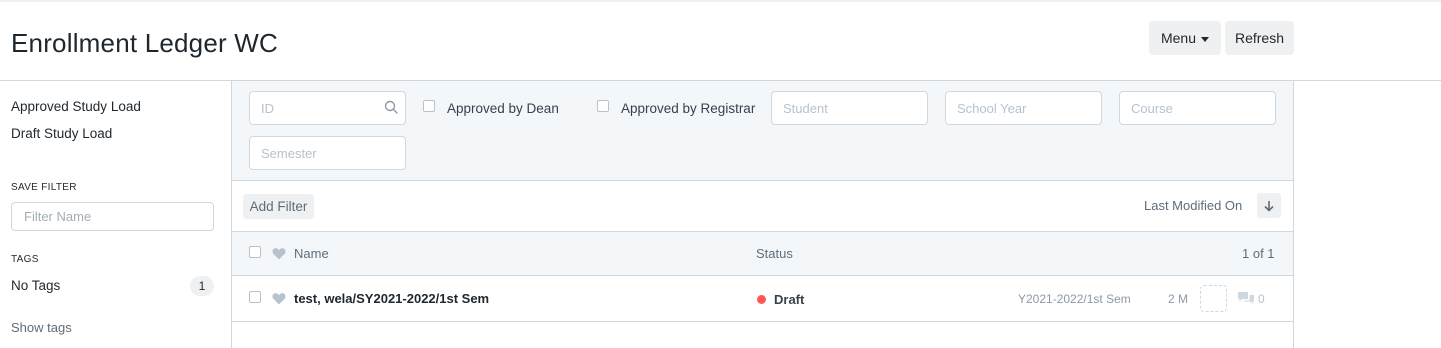  I want to click on top-border, so click(720, 1).